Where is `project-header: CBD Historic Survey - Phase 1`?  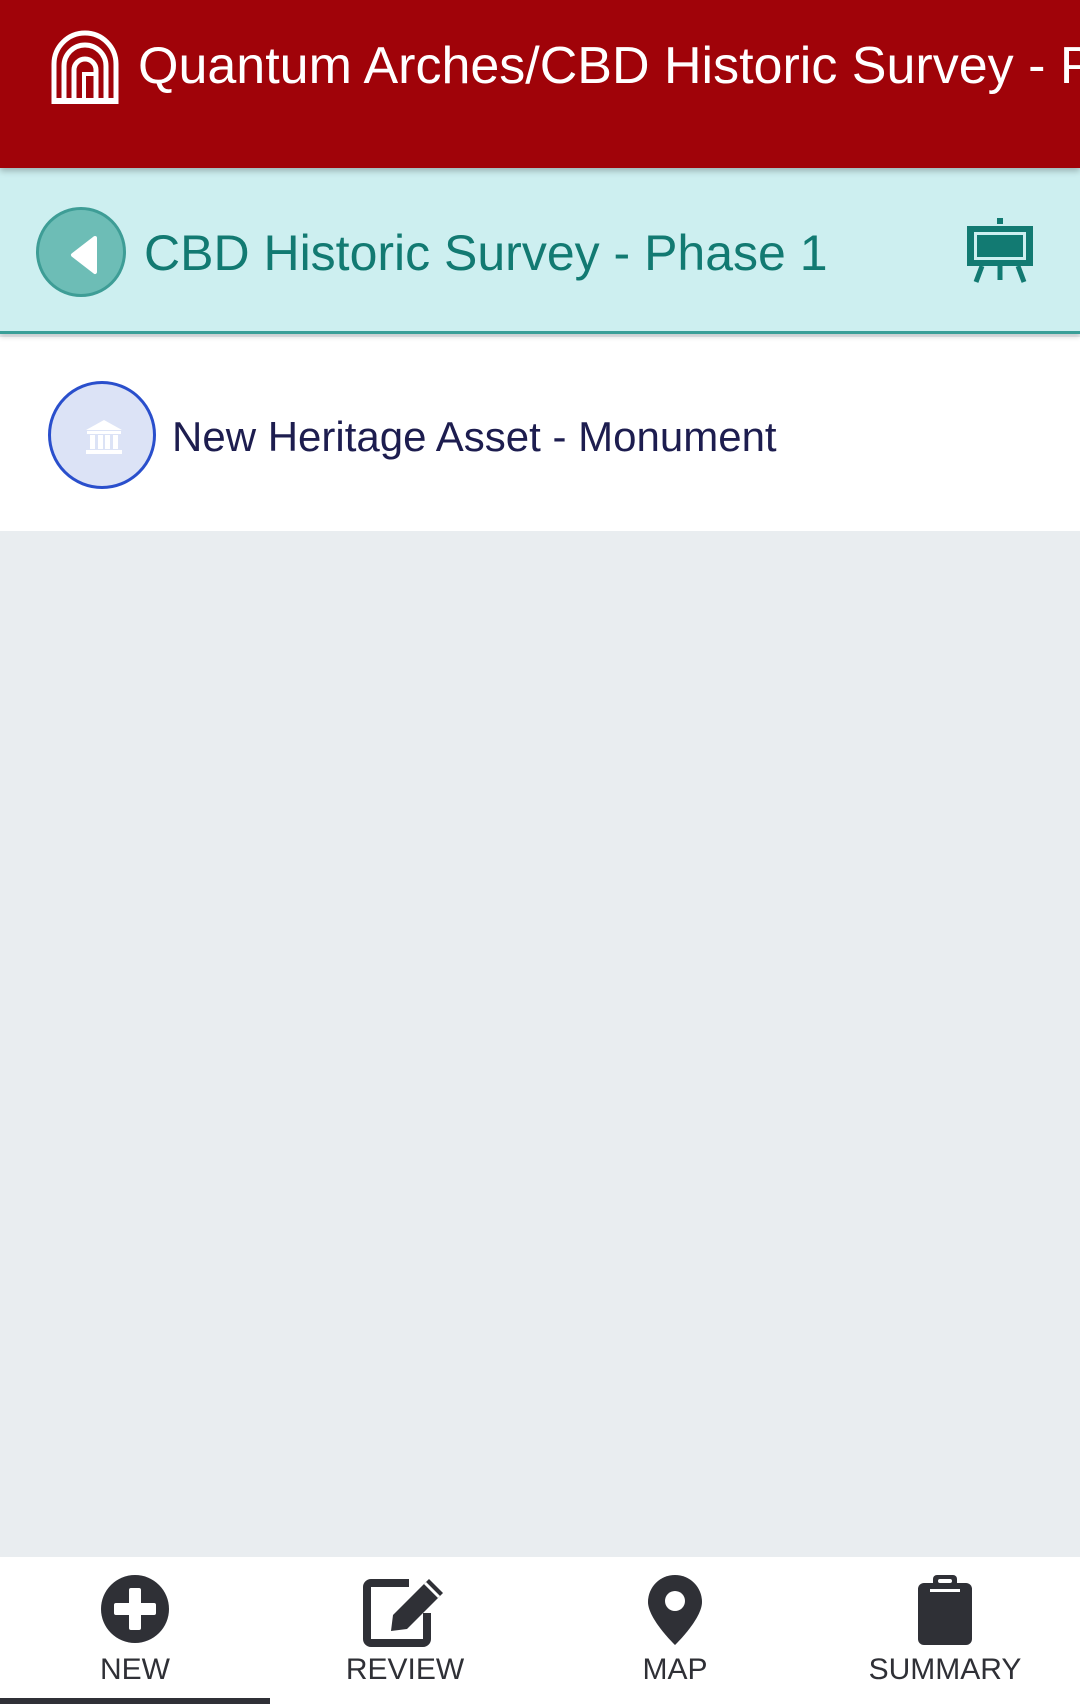 project-header: CBD Historic Survey - Phase 1 is located at coordinates (540, 251).